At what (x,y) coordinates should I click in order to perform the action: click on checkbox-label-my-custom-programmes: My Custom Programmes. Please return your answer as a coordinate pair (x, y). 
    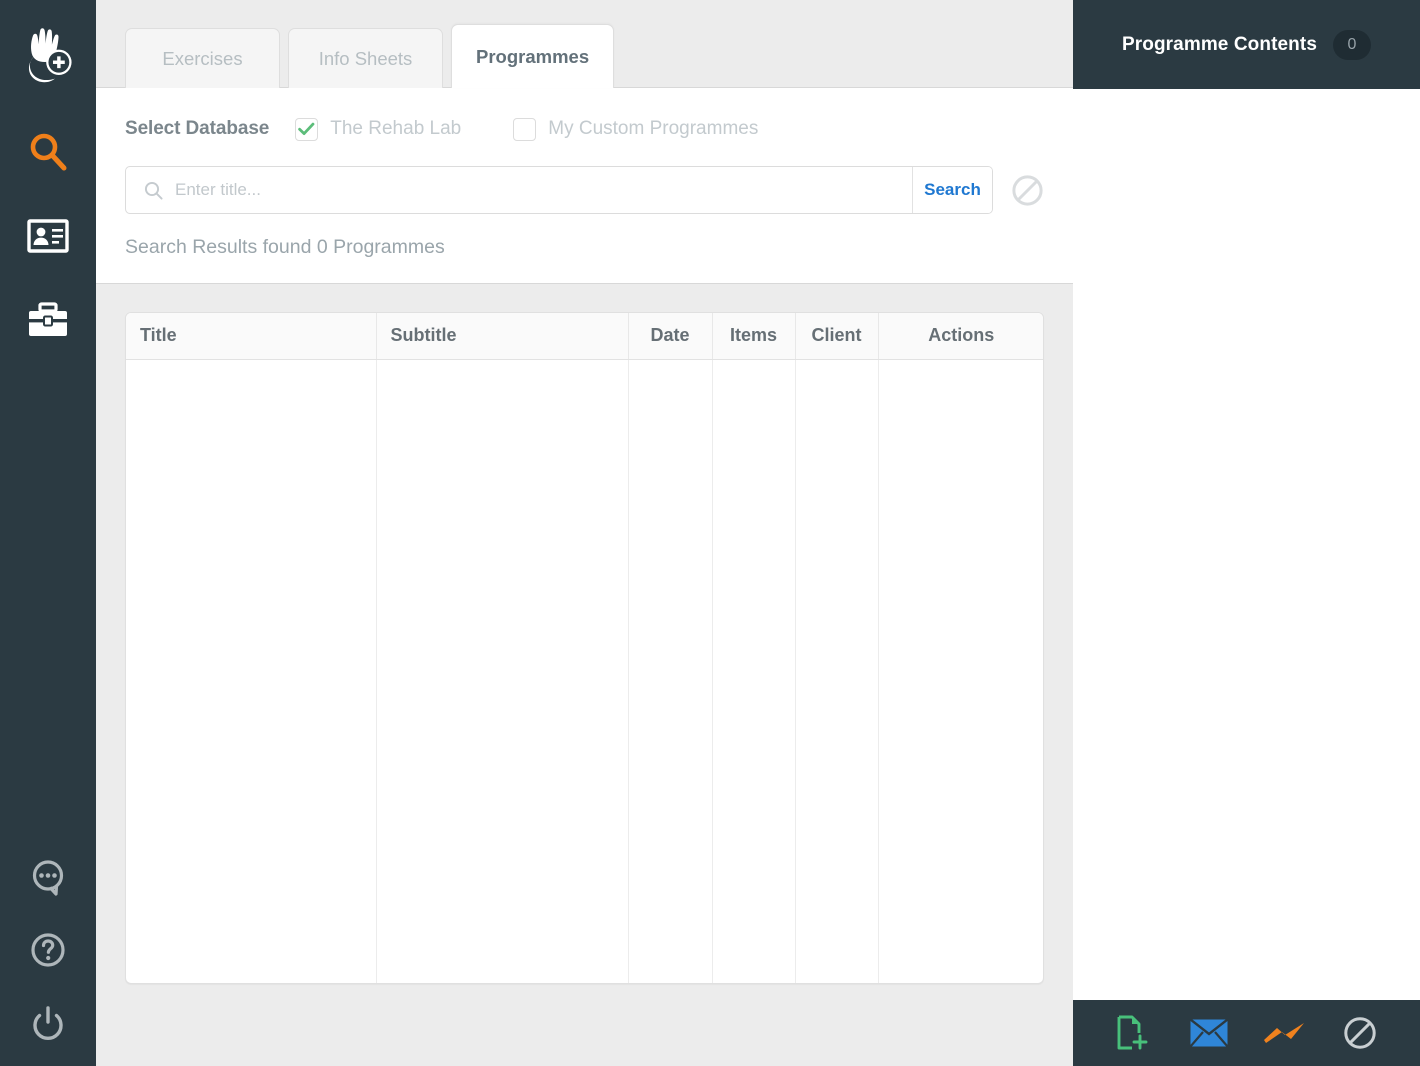
    Looking at the image, I should click on (653, 128).